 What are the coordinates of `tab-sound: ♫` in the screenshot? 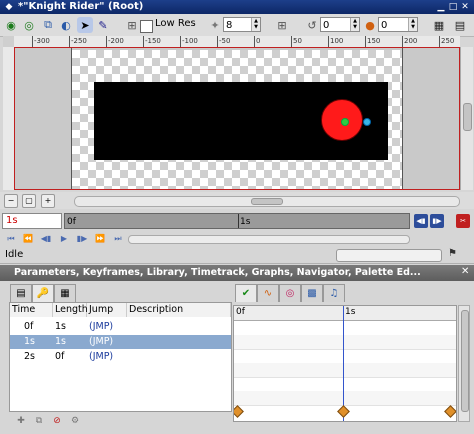 It's located at (334, 293).